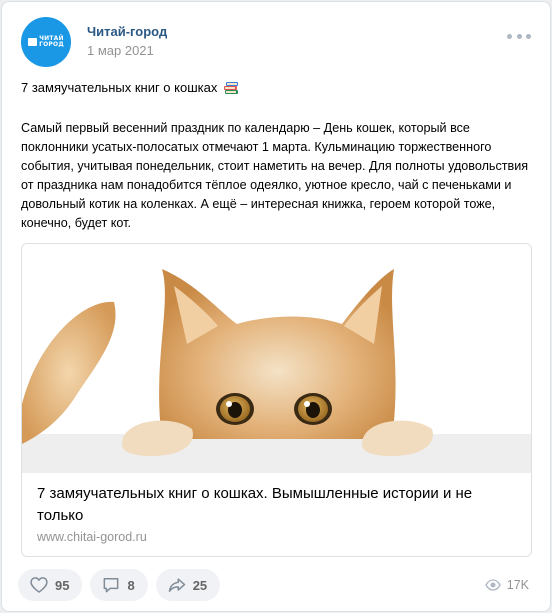 The height and width of the screenshot is (613, 552). What do you see at coordinates (92, 537) in the screenshot?
I see `link-url: www.chitai-gorod.ru` at bounding box center [92, 537].